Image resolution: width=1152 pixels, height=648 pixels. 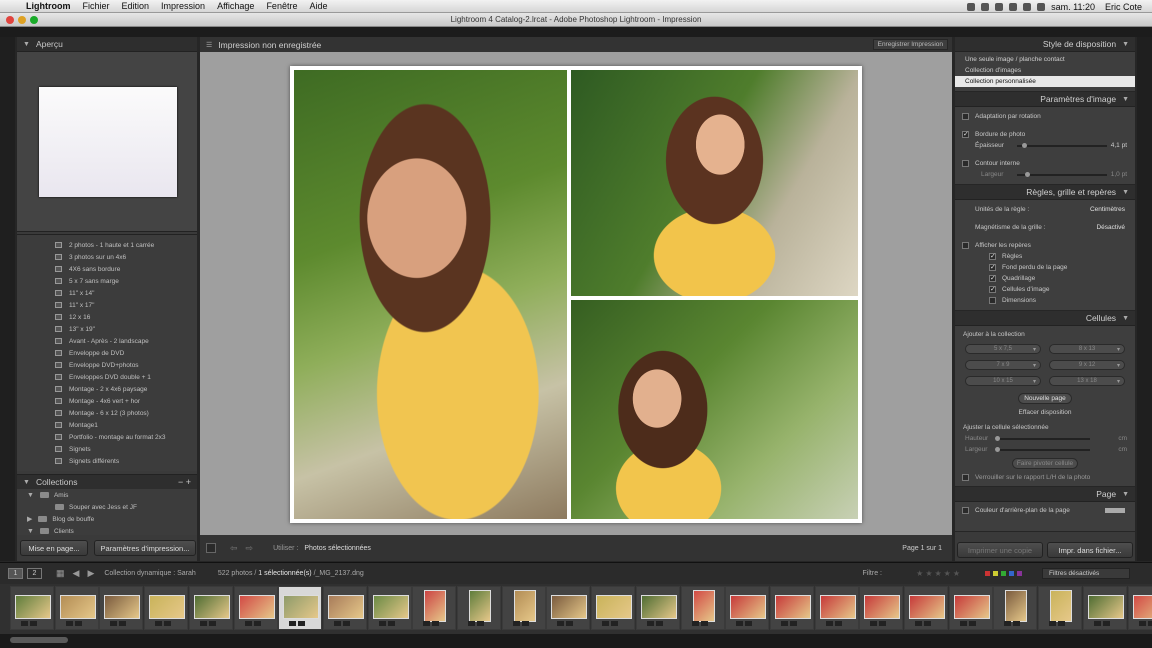 I want to click on cell-size-button: 7 x 9 ▾, so click(x=1003, y=365).